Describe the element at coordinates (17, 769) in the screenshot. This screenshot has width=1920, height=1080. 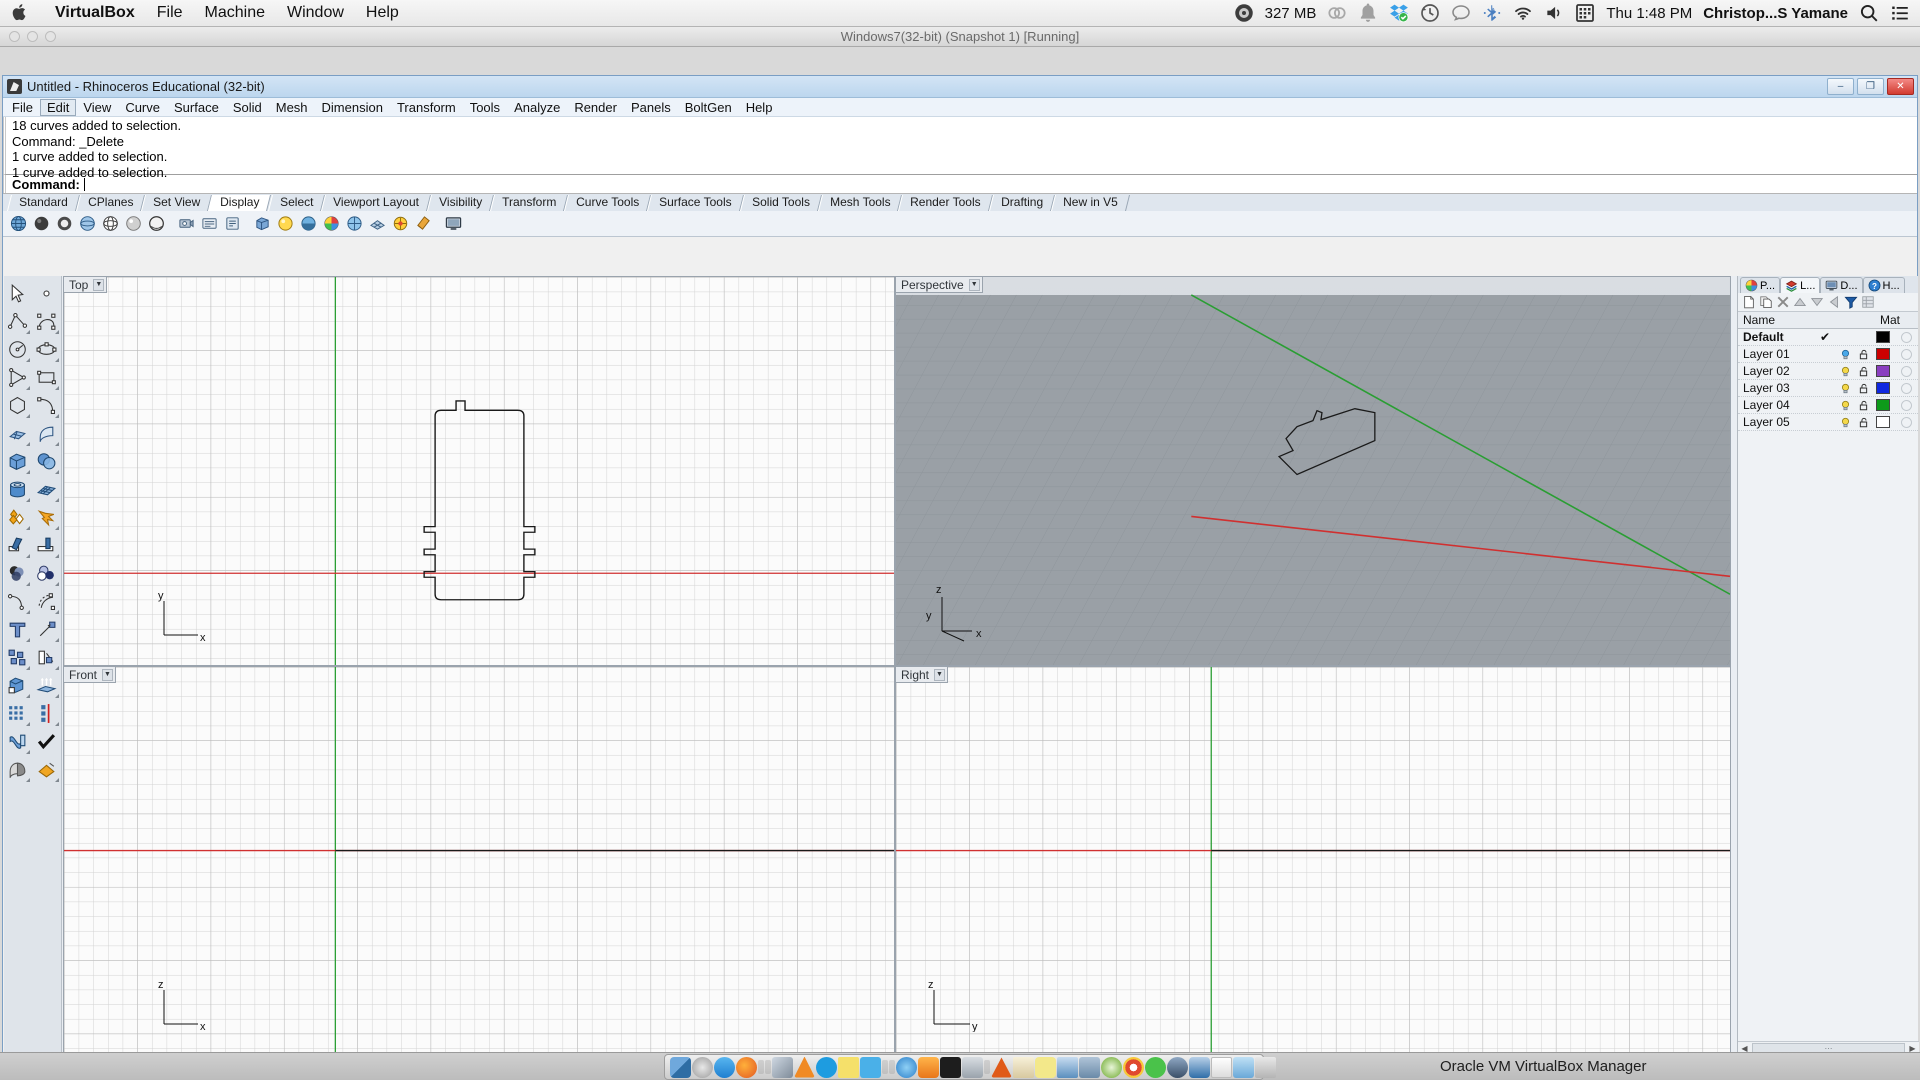
I see `shade-preview-icon` at that location.